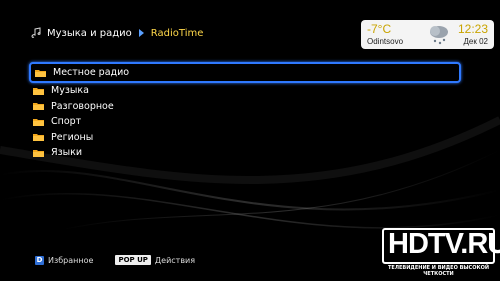  Describe the element at coordinates (245, 122) in the screenshot. I see `list-item: Спорт` at that location.